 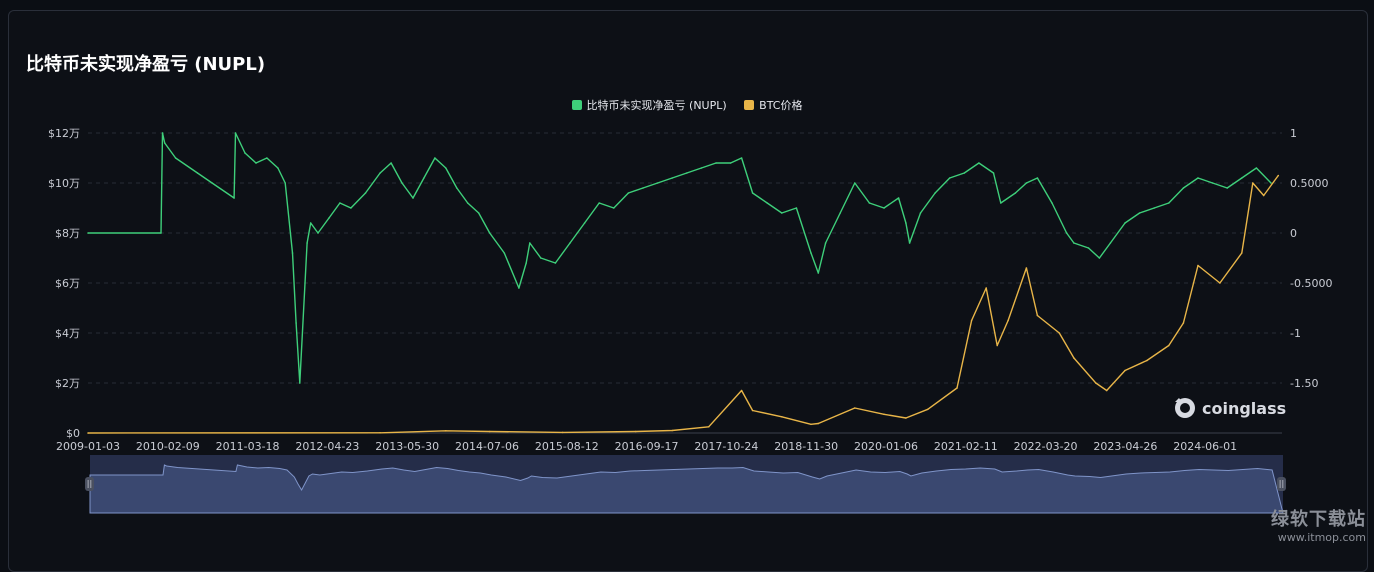 I want to click on x-tick-label: 2021-02-11, so click(x=966, y=446).